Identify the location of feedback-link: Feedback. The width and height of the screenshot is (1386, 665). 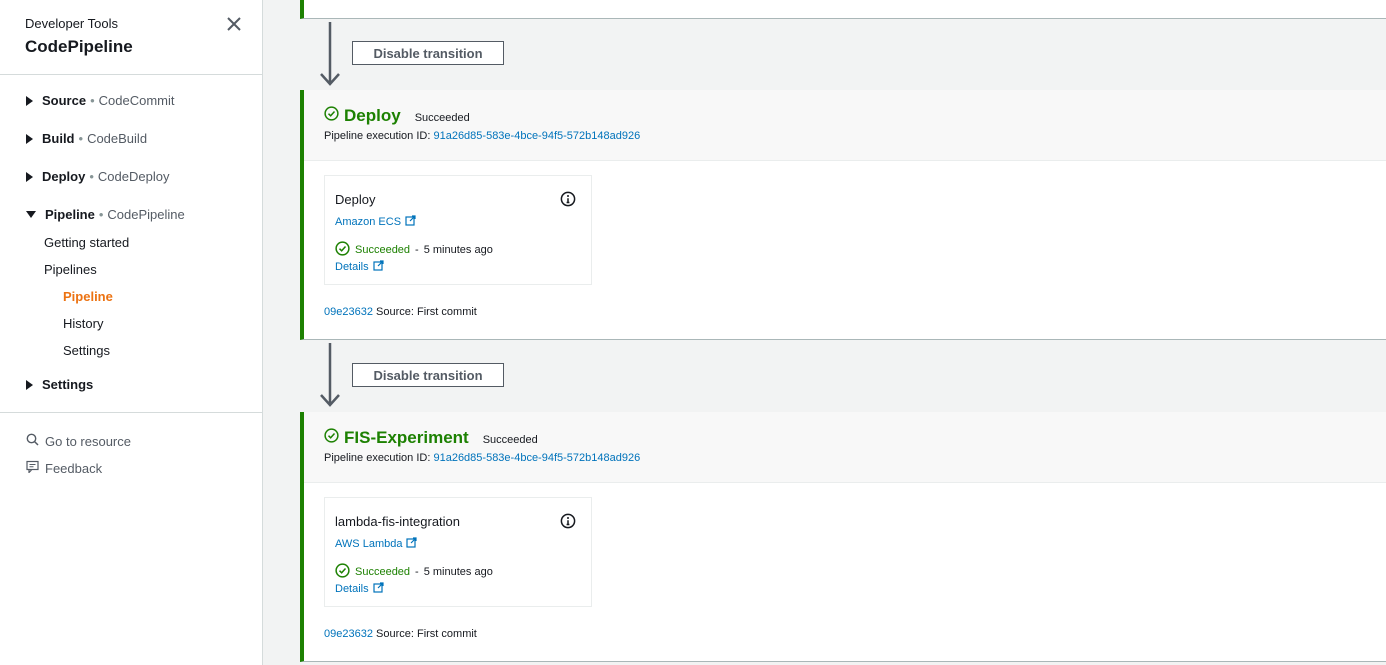
(64, 468).